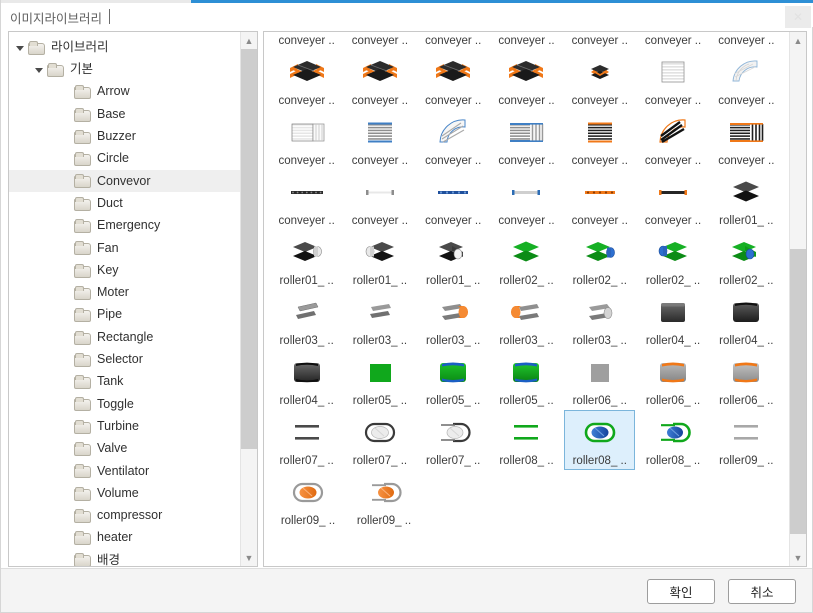 The height and width of the screenshot is (613, 813). What do you see at coordinates (124, 448) in the screenshot?
I see `tree-item-valve: Valve` at bounding box center [124, 448].